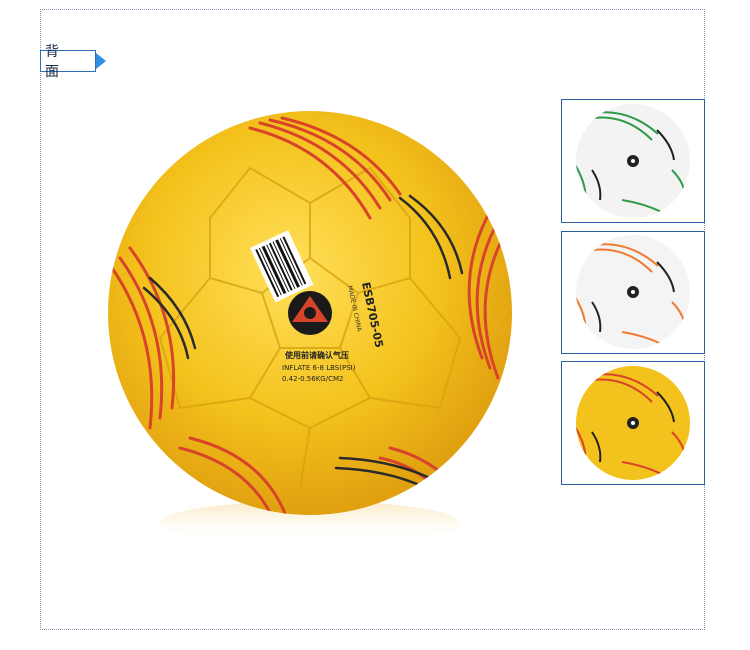 Image resolution: width=750 pixels, height=650 pixels. Describe the element at coordinates (68, 62) in the screenshot. I see `section-tag: 背 面` at that location.